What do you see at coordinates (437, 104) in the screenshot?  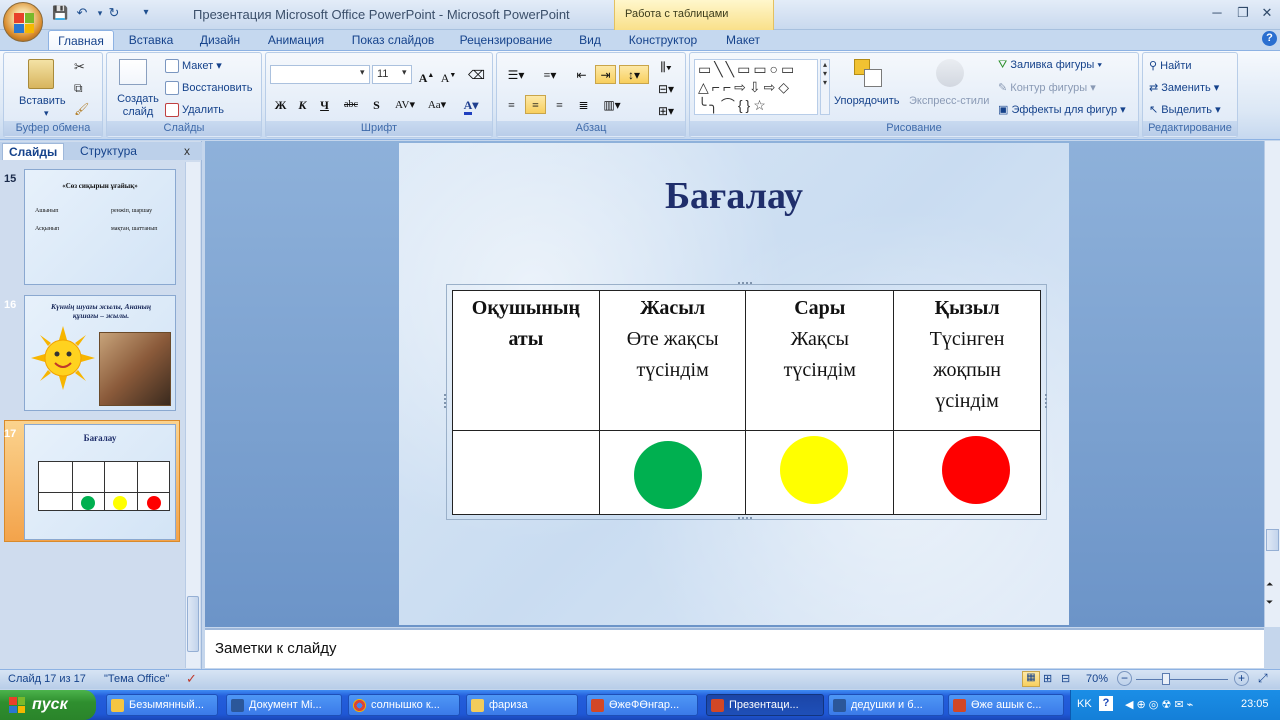 I see `change-case-button: Aa▾` at bounding box center [437, 104].